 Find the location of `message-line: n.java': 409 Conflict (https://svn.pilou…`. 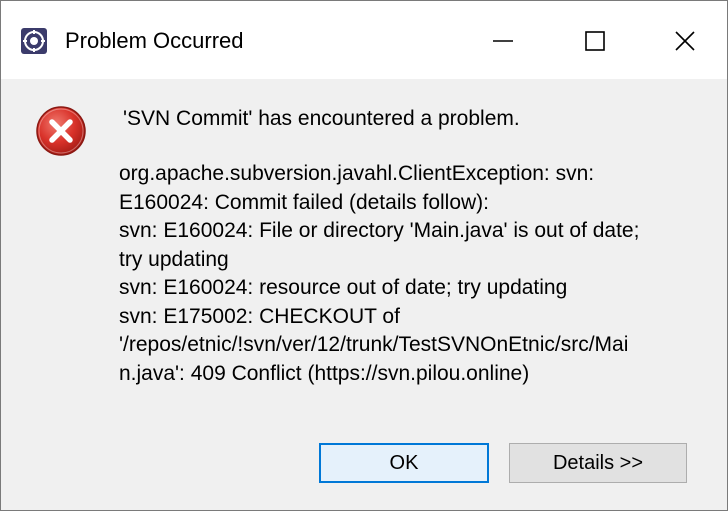

message-line: n.java': 409 Conflict (https://svn.pilou… is located at coordinates (324, 373).